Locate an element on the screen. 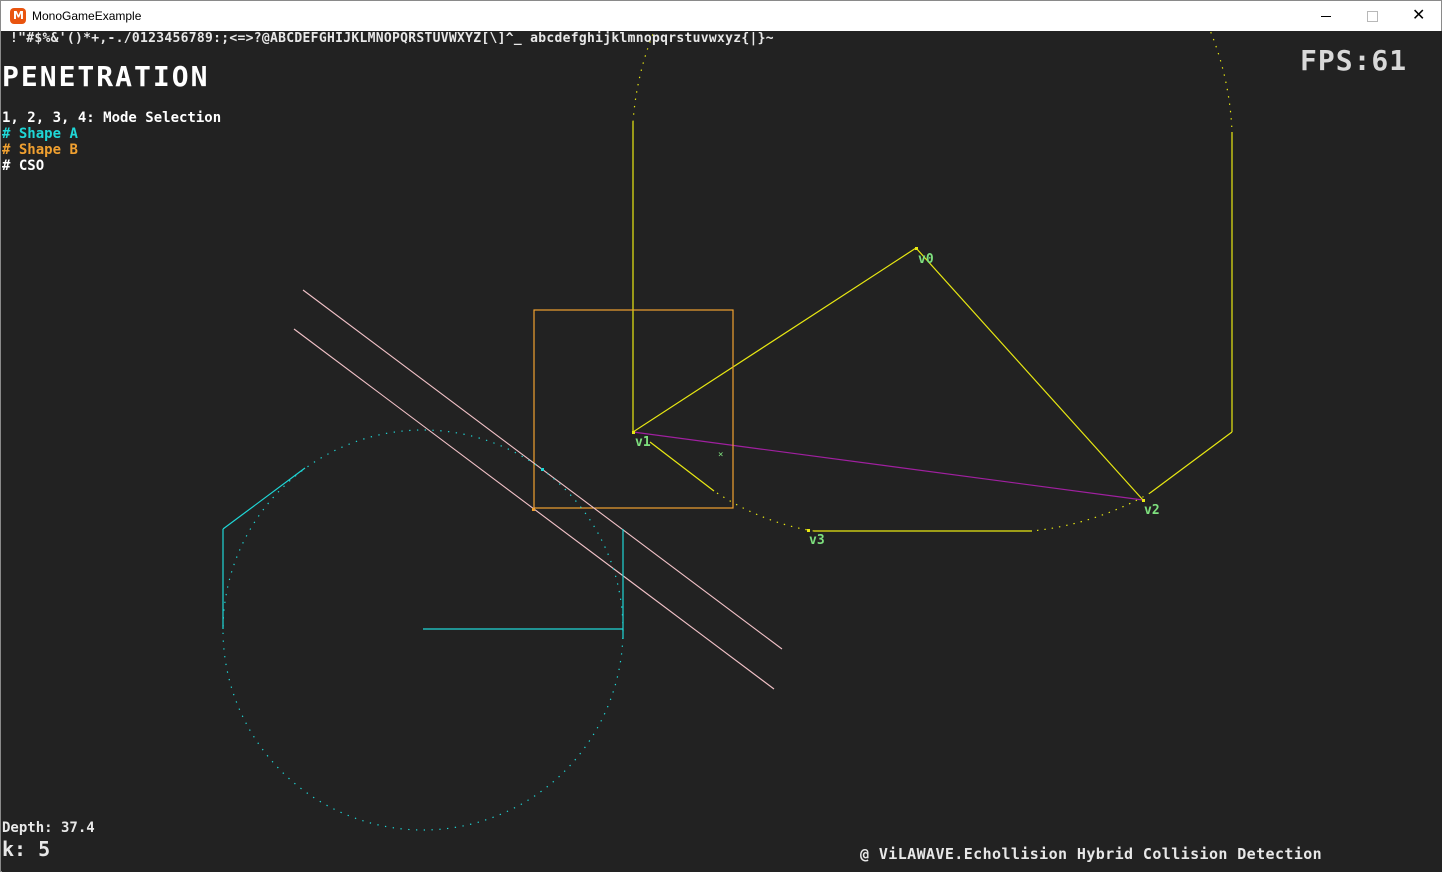  close-icon: ✕ is located at coordinates (1419, 14).